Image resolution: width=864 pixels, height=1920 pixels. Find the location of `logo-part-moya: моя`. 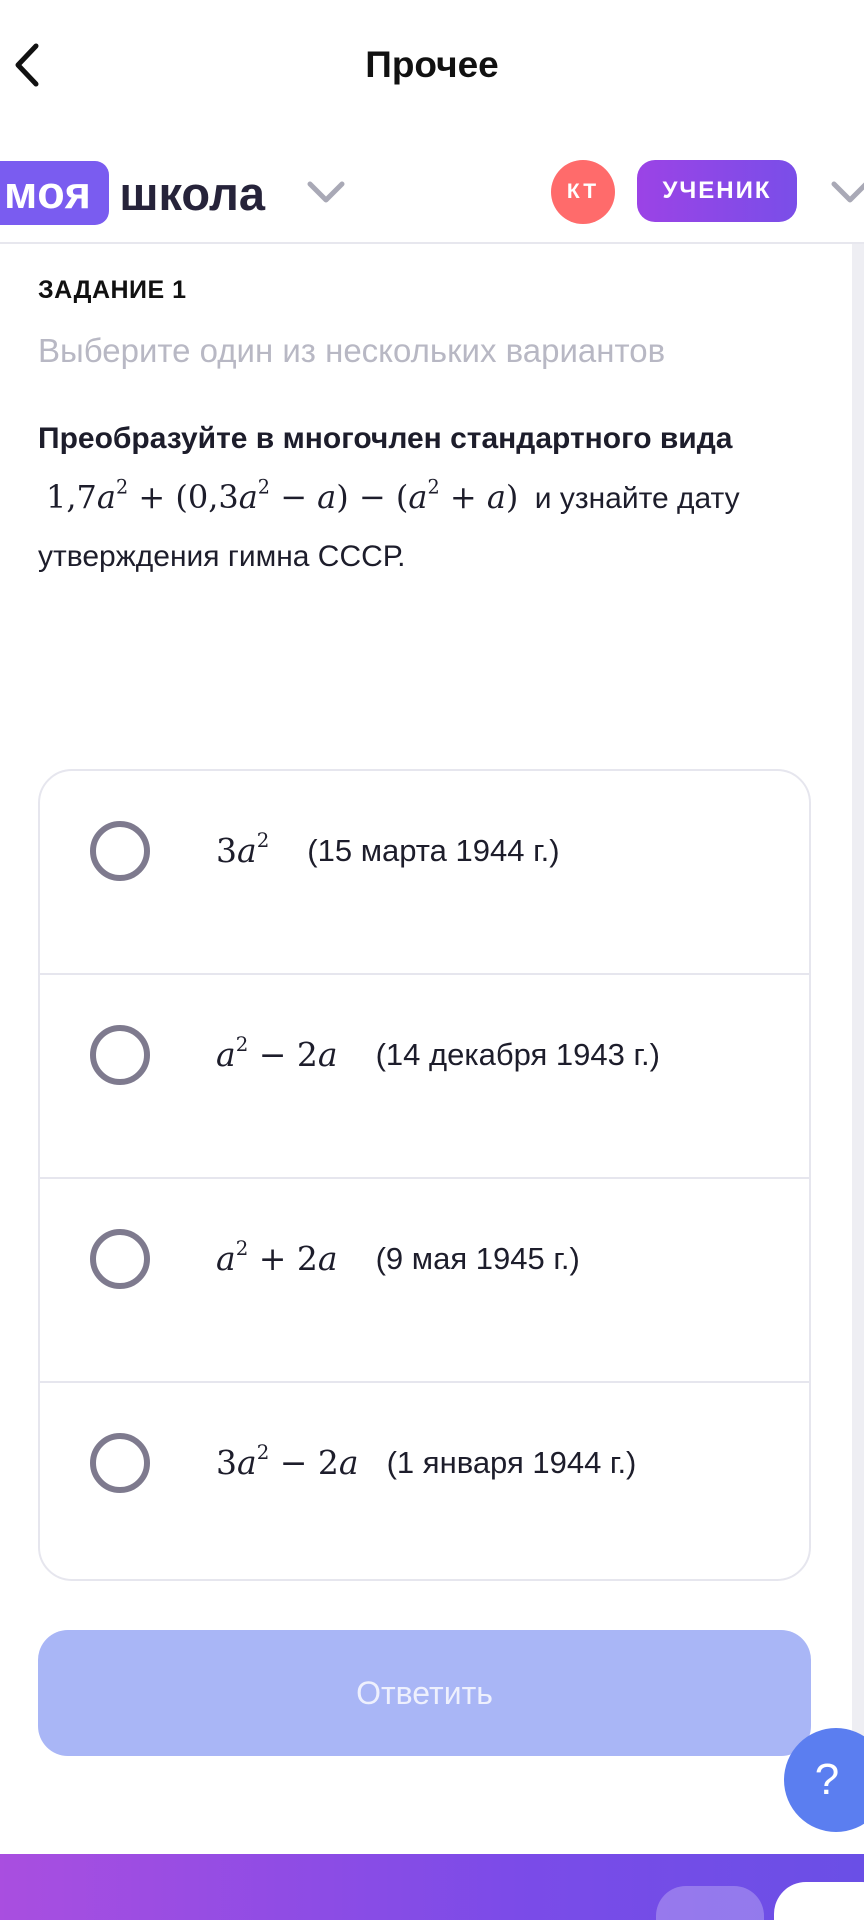

logo-part-moya: моя is located at coordinates (55, 193).